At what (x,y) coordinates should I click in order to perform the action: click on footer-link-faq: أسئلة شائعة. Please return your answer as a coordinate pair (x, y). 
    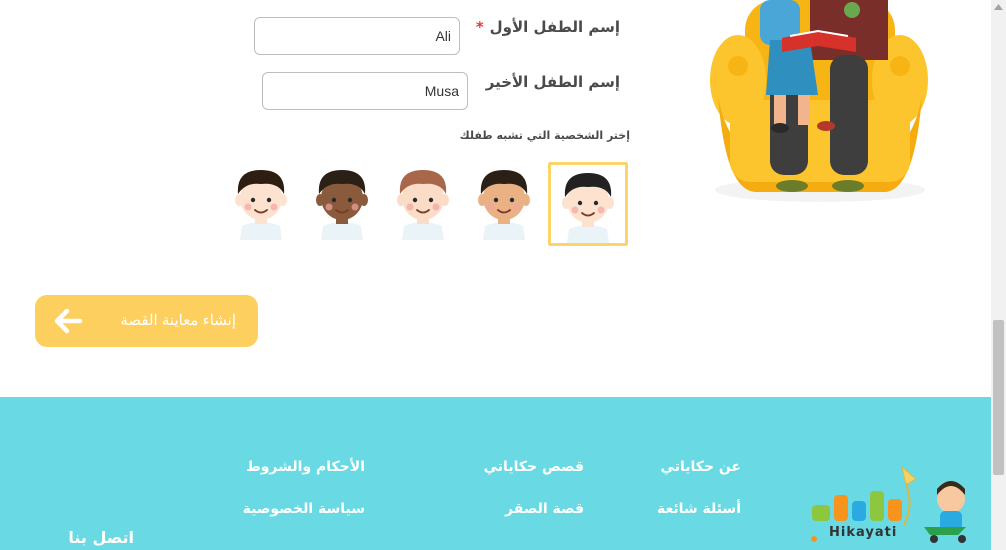
    Looking at the image, I should click on (699, 509).